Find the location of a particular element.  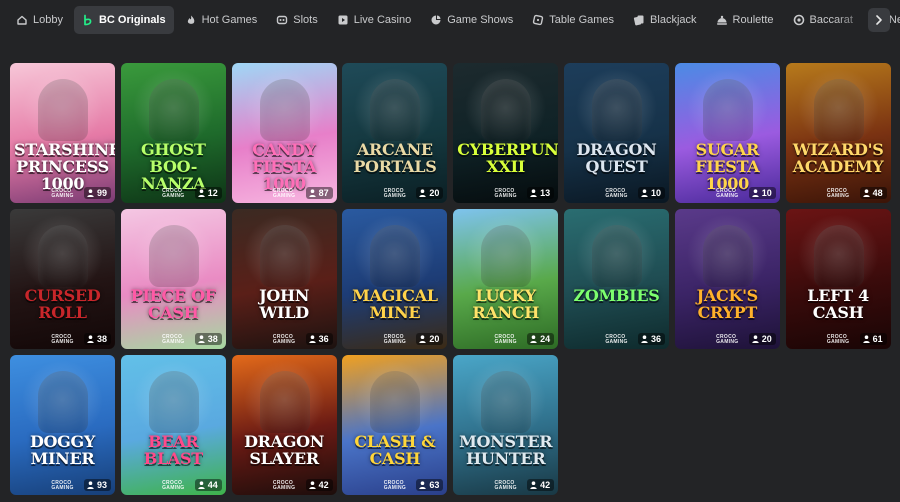

live-icon is located at coordinates (343, 20).